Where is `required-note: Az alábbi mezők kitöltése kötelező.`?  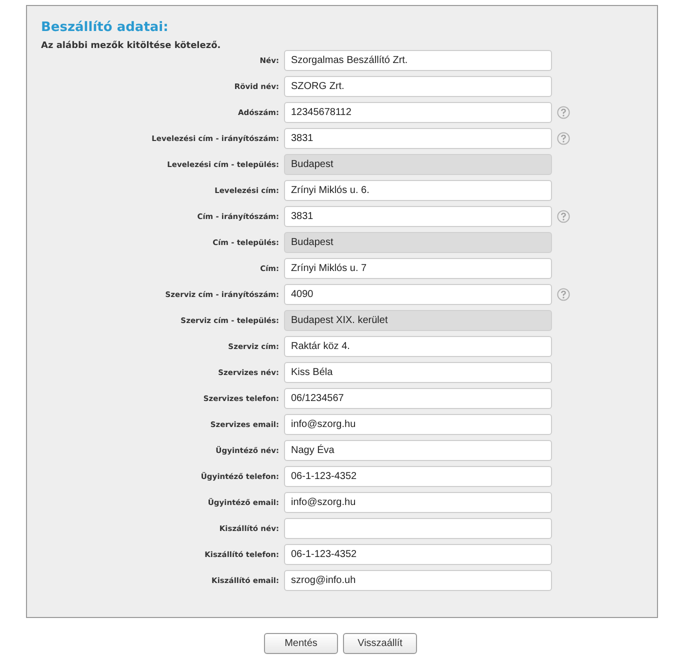 required-note: Az alábbi mezők kitöltése kötelező. is located at coordinates (131, 46).